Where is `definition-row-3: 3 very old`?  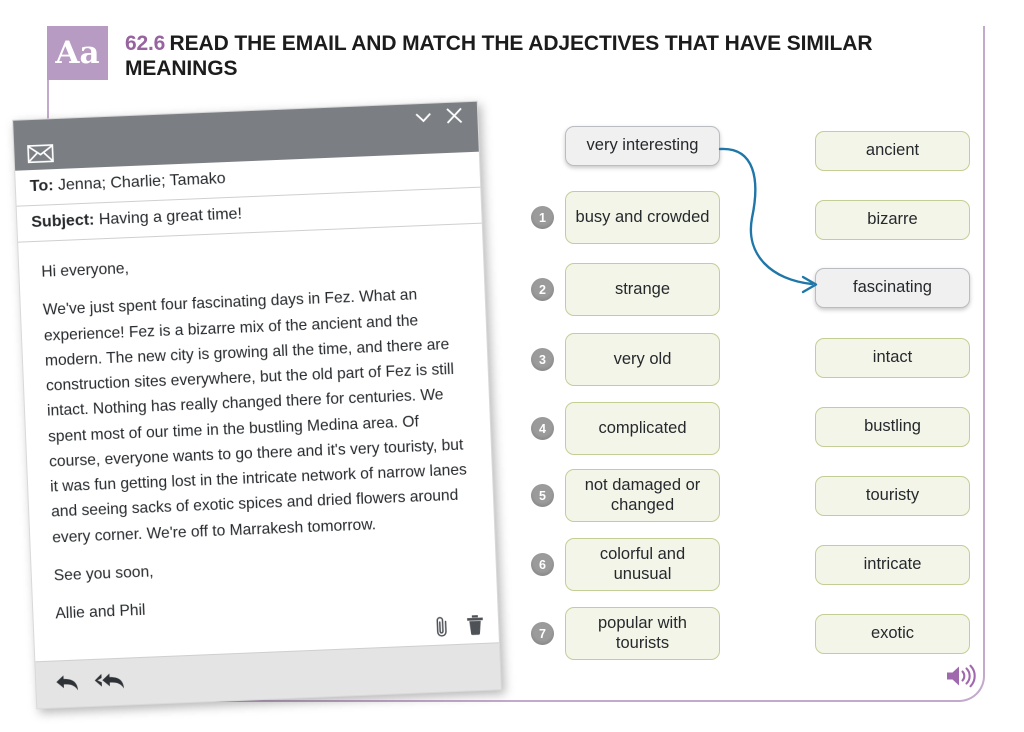
definition-row-3: 3 very old is located at coordinates (625, 359).